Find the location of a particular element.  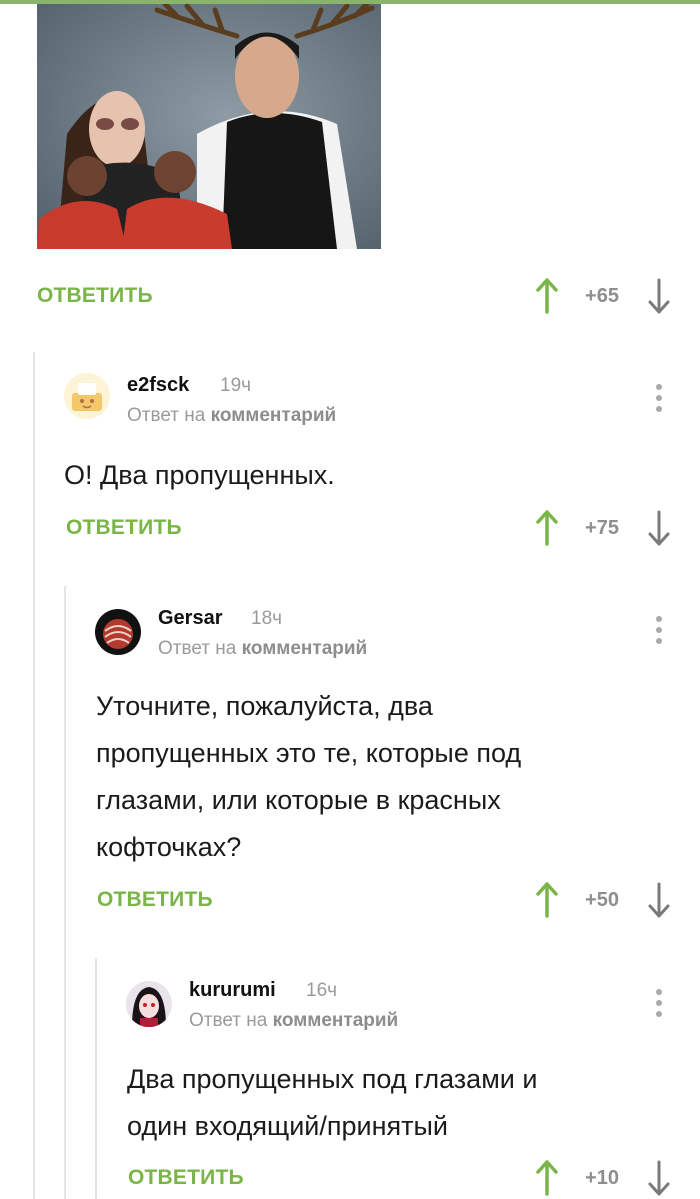

comment-text: О! Два пропущенных. is located at coordinates (199, 475).